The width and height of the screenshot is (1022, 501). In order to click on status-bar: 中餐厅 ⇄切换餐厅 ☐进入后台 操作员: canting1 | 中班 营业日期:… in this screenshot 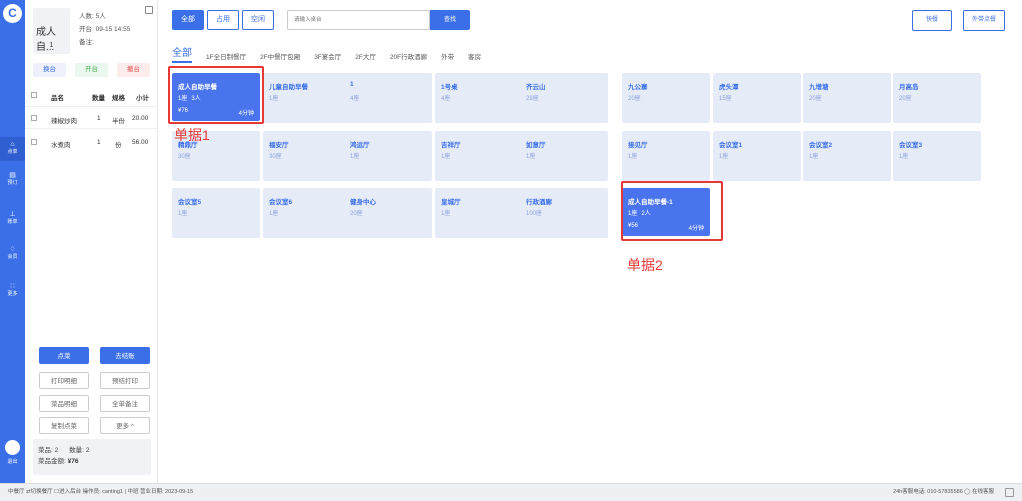, I will do `click(511, 492)`.